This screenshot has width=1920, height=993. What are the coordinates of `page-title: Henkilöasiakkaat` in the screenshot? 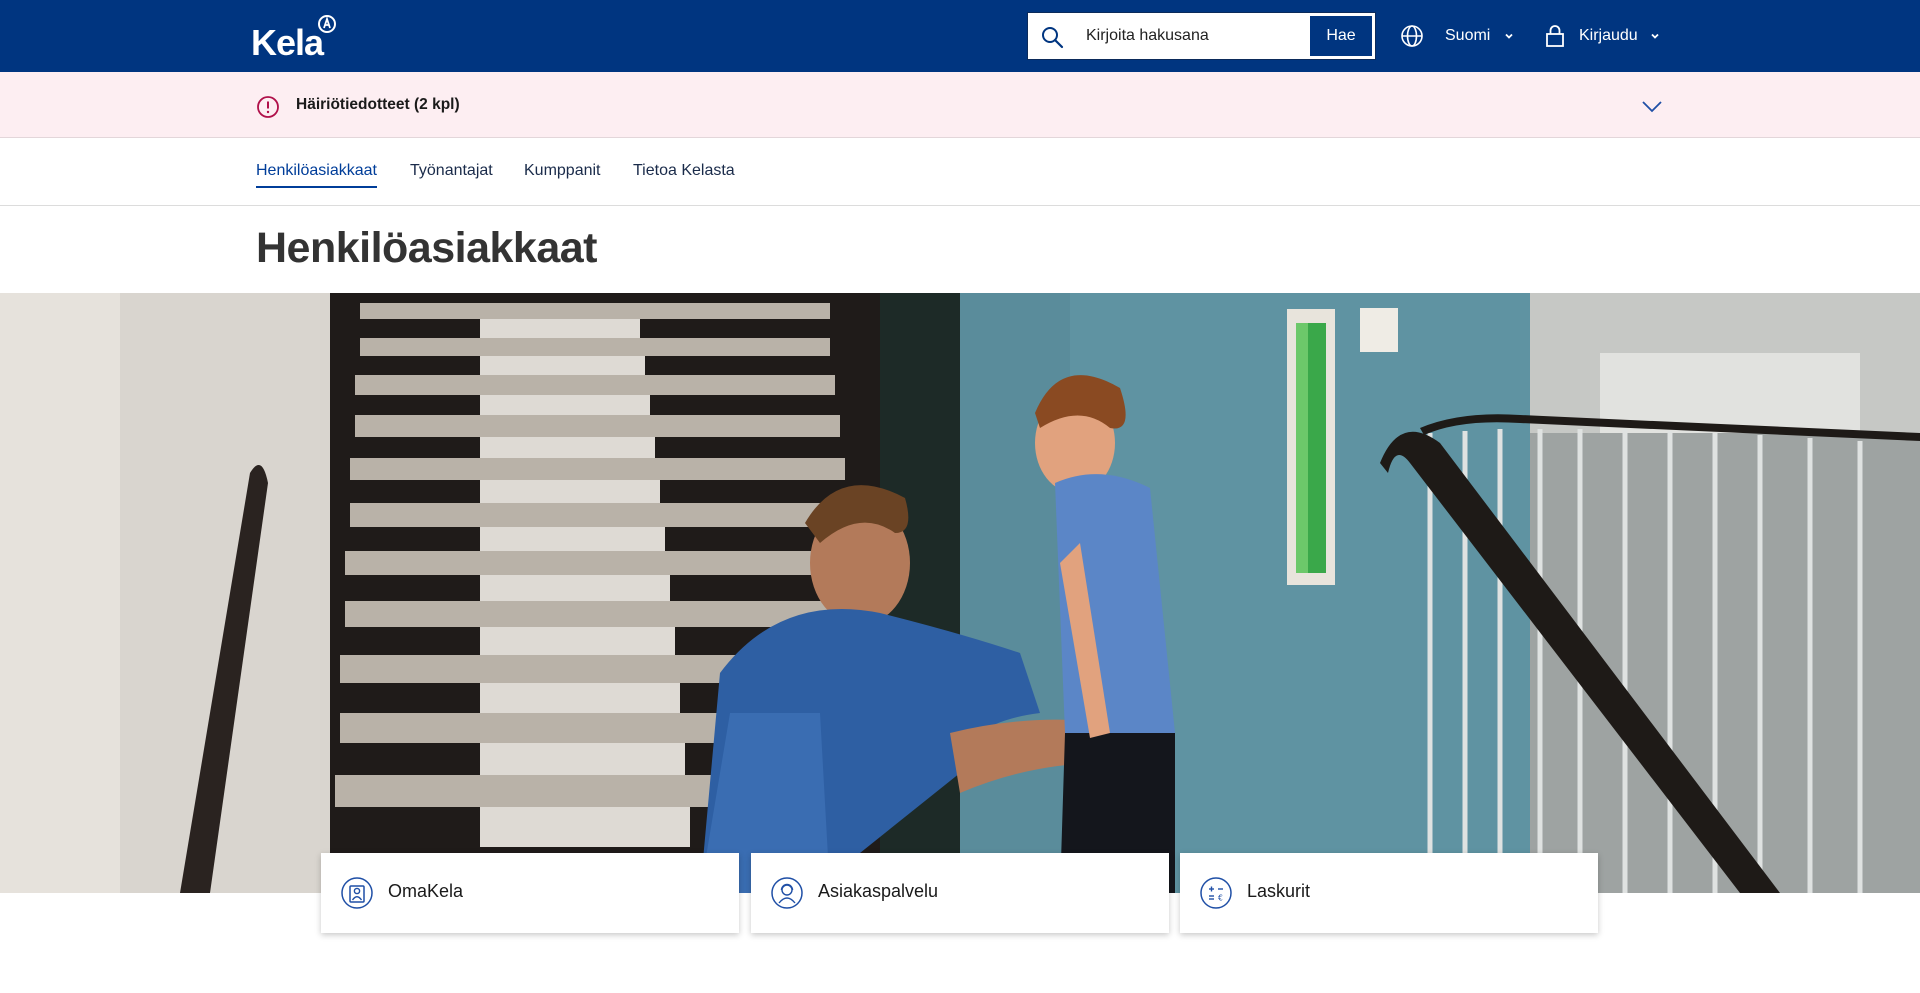 It's located at (426, 248).